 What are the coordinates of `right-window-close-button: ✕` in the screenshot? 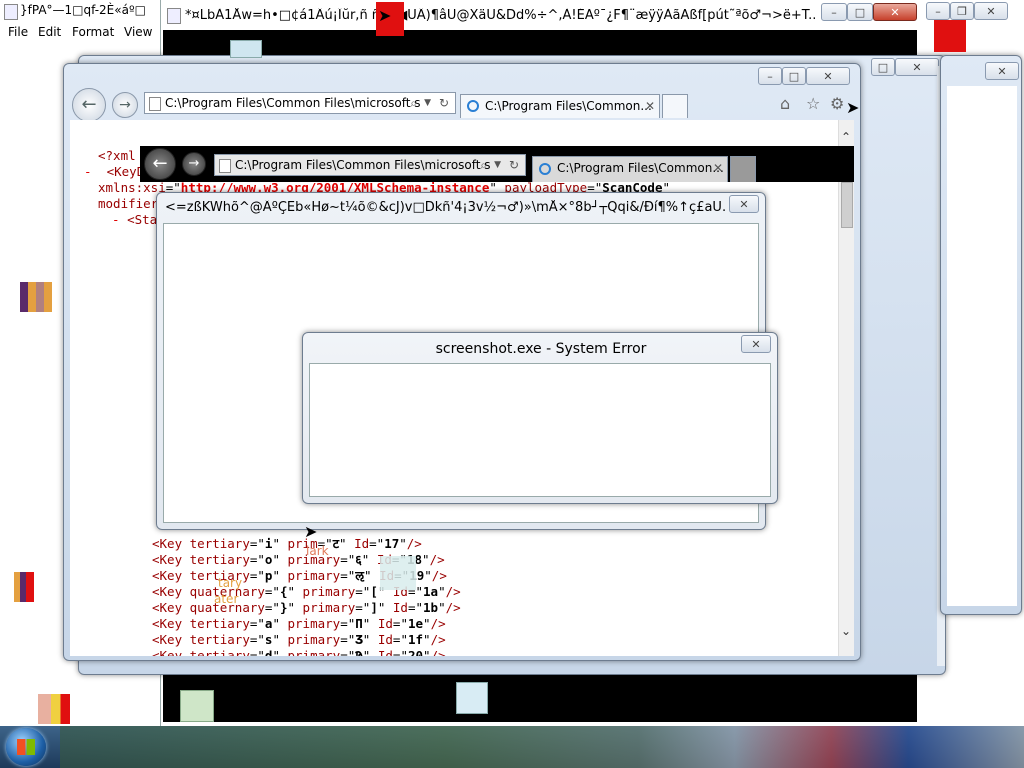 It's located at (991, 11).